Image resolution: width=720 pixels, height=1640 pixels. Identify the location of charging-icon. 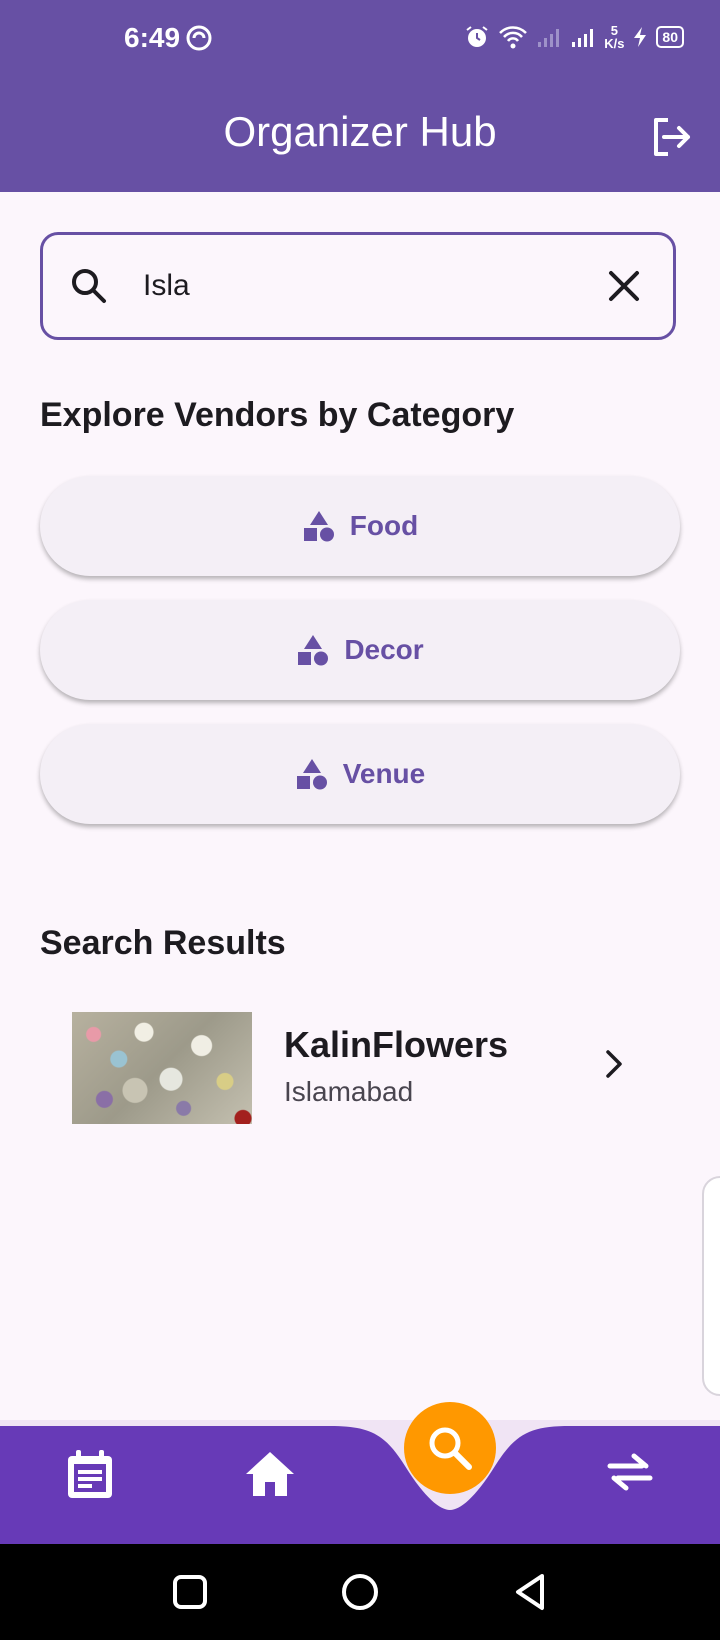
(640, 37).